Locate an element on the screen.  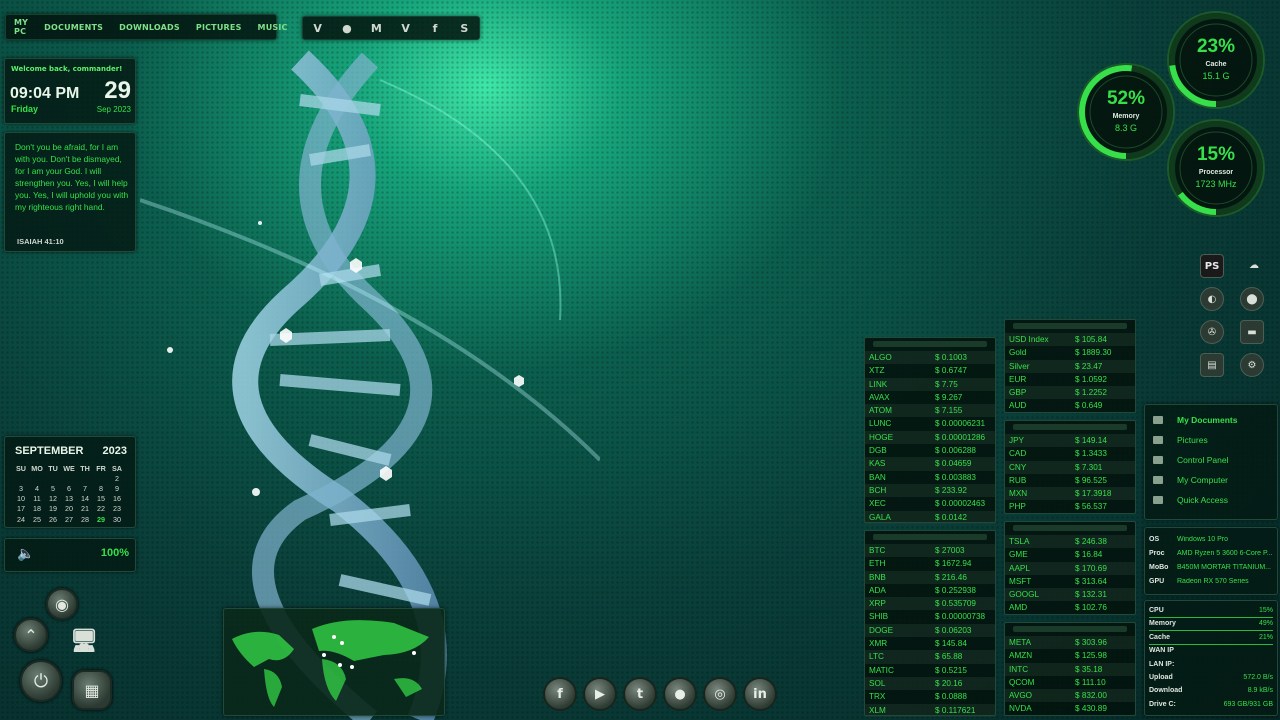
netinfo-row: Cache 21% is located at coordinates (1211, 637).